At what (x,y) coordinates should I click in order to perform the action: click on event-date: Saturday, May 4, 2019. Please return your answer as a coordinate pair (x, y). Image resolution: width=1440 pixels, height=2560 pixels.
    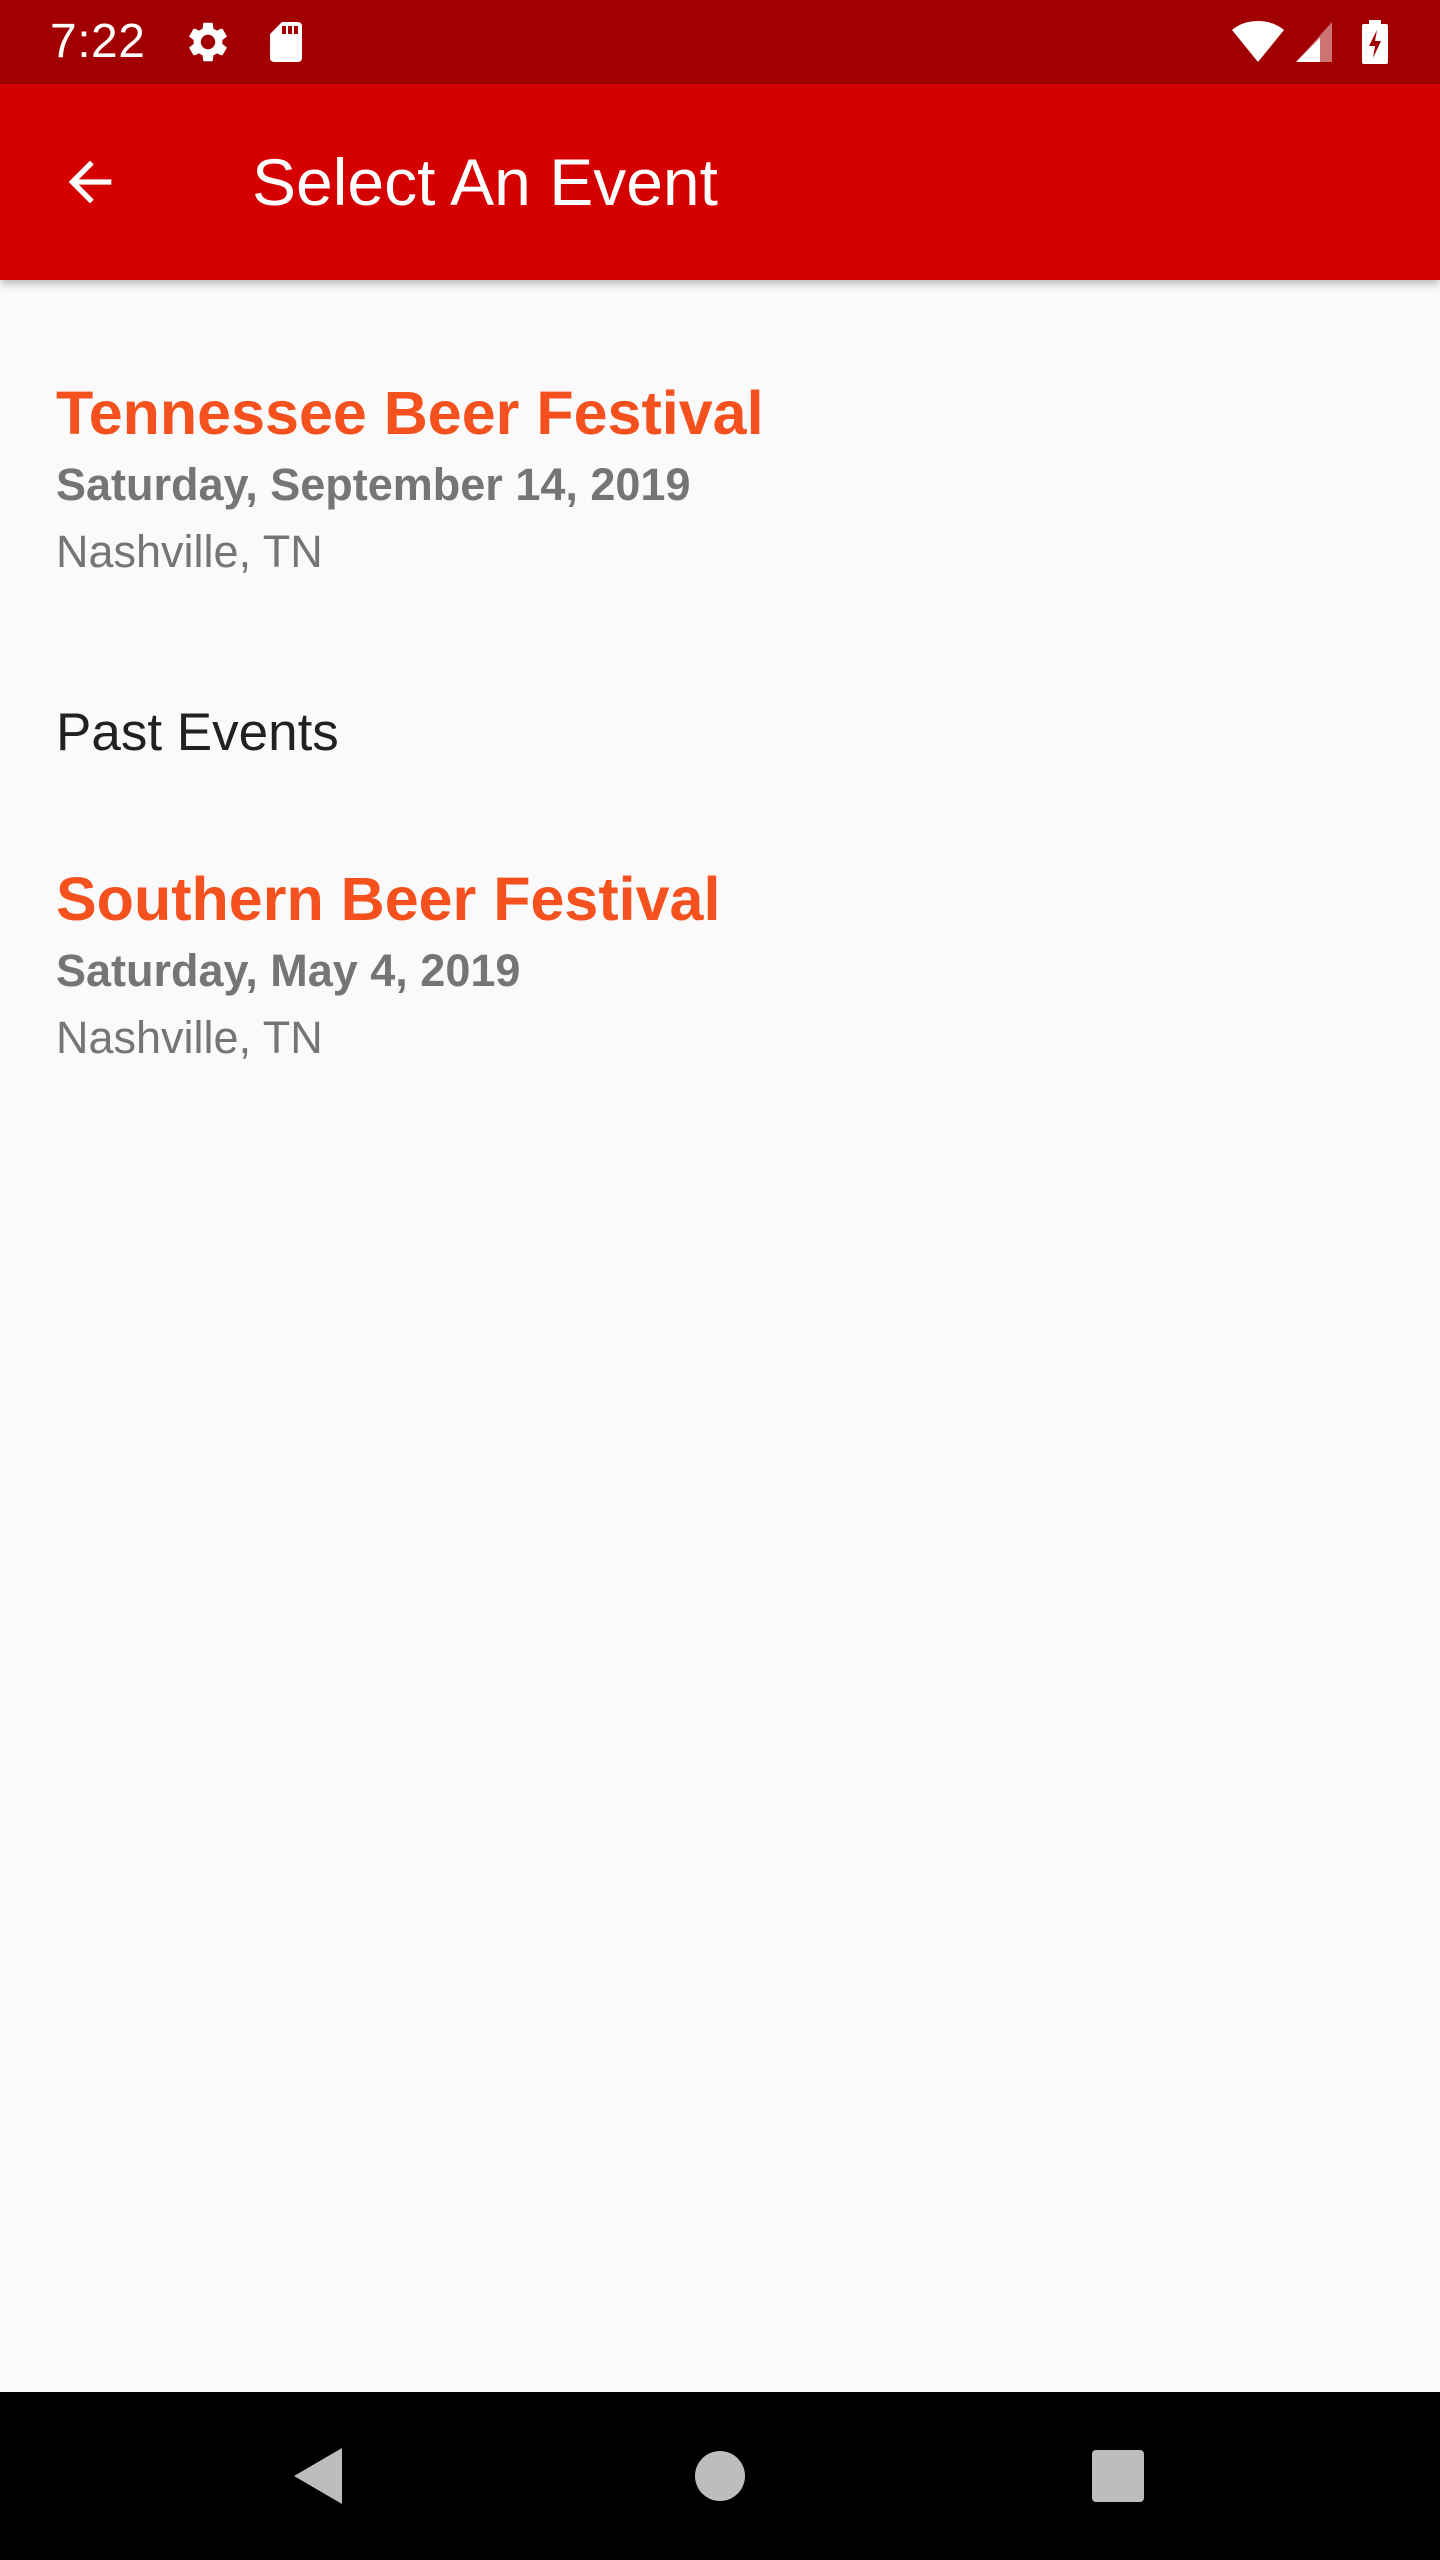
    Looking at the image, I should click on (288, 970).